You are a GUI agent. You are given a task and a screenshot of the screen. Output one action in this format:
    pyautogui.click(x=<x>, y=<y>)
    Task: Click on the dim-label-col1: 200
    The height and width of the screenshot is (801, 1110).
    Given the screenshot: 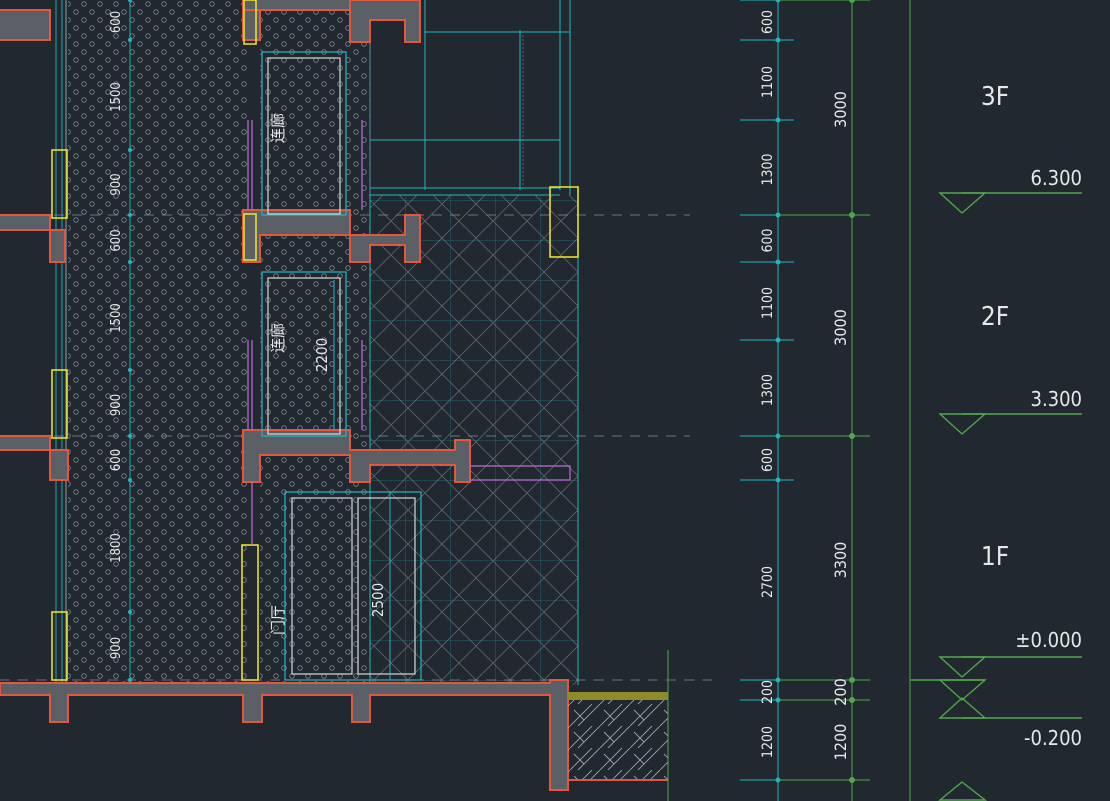 What is the action you would take?
    pyautogui.click(x=768, y=692)
    